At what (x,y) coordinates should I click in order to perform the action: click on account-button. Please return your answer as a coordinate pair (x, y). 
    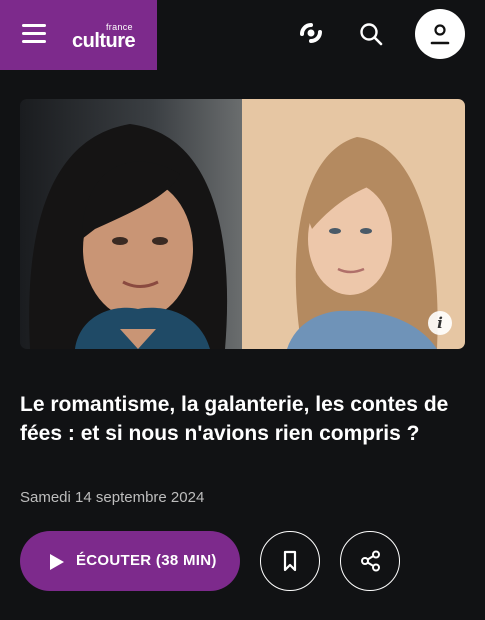
    Looking at the image, I should click on (440, 34).